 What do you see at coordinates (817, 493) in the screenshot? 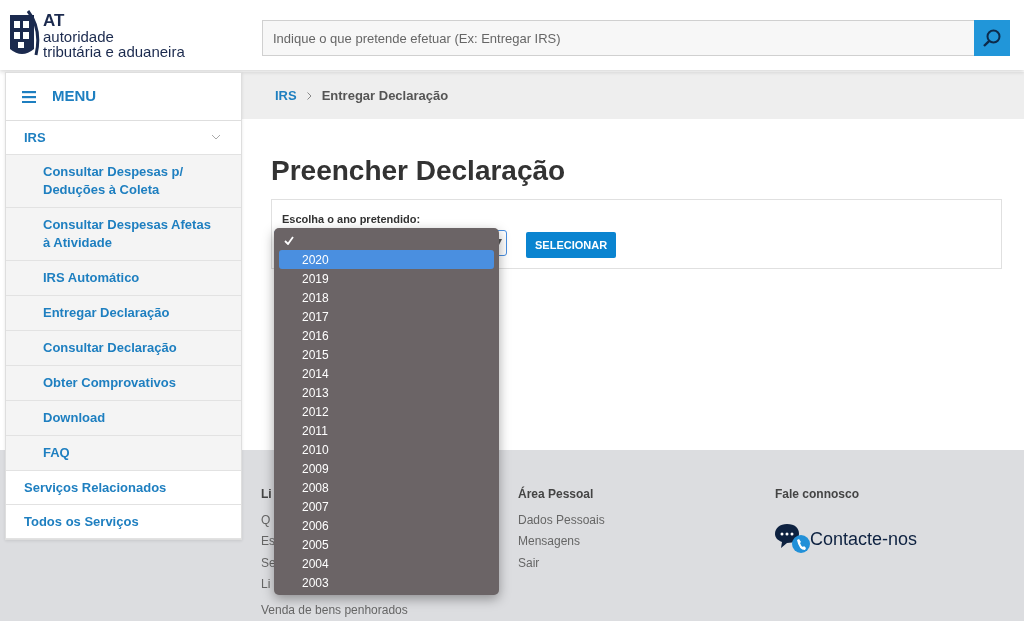
I see `footer-heading: Fale connosco` at bounding box center [817, 493].